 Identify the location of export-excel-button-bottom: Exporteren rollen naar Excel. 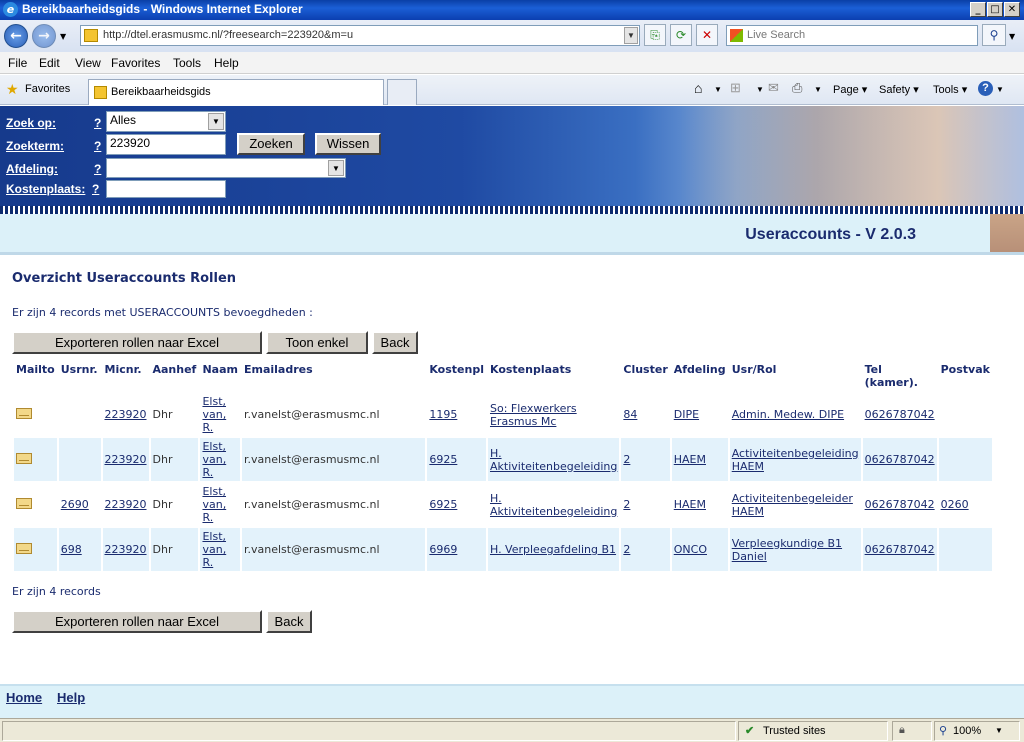
(137, 621).